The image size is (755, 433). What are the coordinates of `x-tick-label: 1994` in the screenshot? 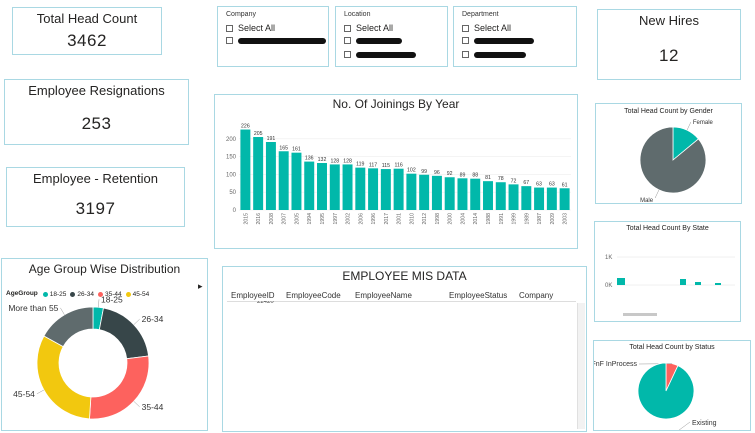 It's located at (310, 219).